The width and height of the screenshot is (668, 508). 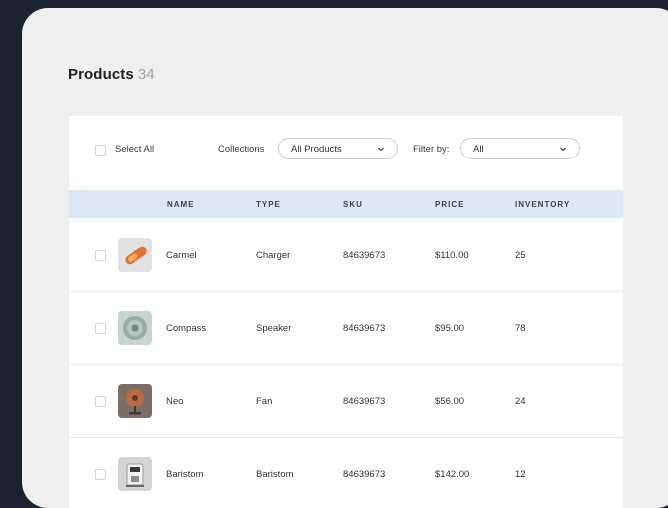 What do you see at coordinates (135, 149) in the screenshot?
I see `select-all-label: Select All` at bounding box center [135, 149].